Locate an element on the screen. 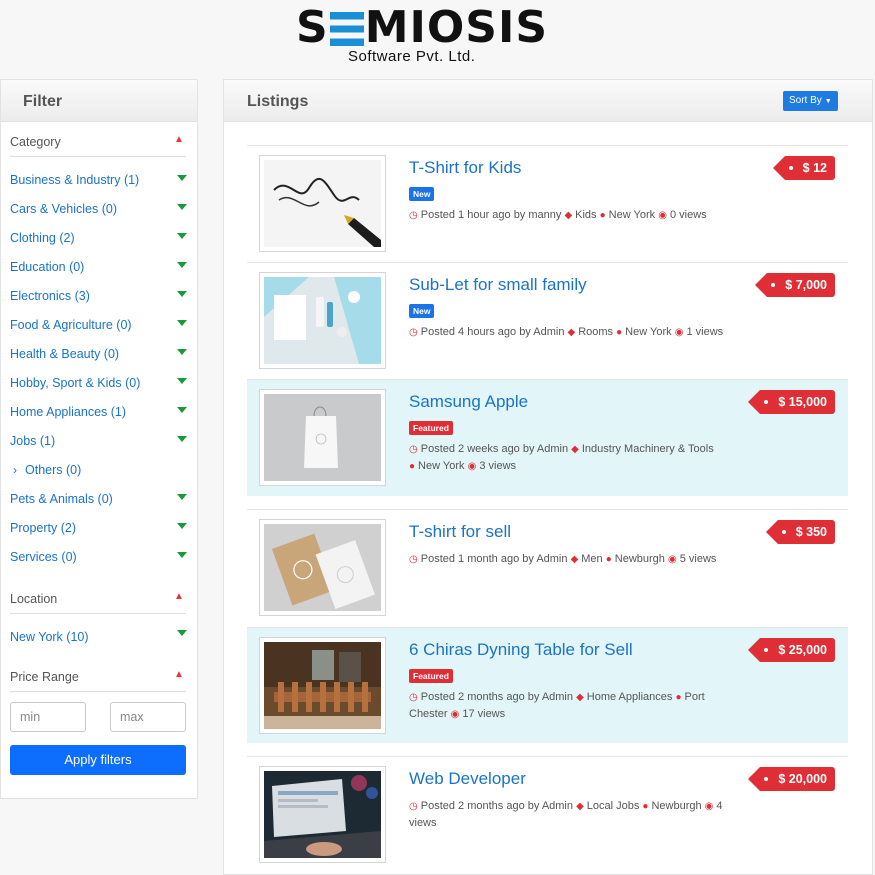 The height and width of the screenshot is (875, 875). location-heading: Location is located at coordinates (33, 599).